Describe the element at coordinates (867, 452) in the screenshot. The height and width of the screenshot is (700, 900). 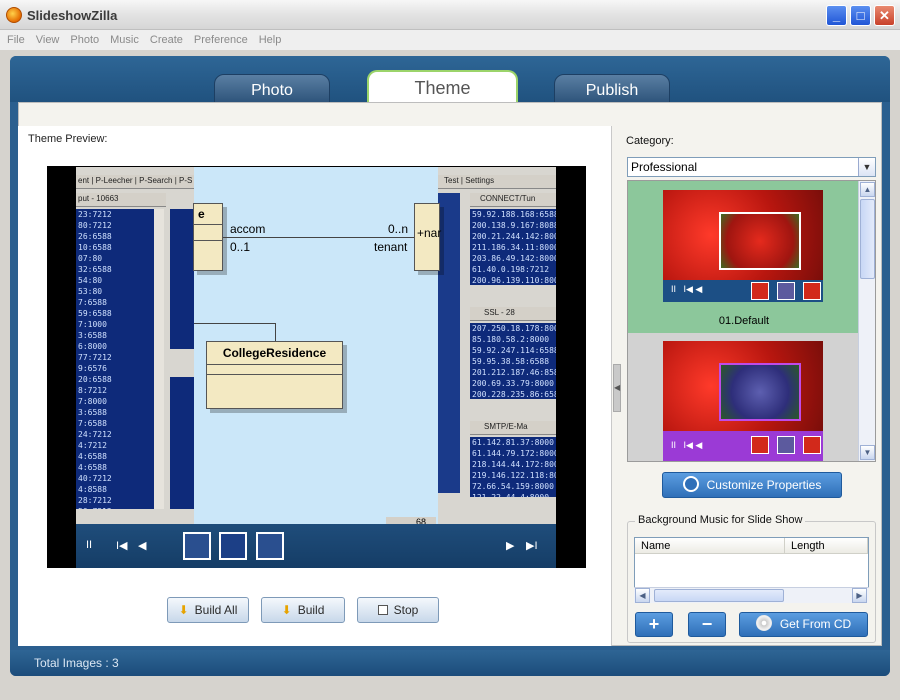
I see `scroll-down-icon: ▼` at that location.